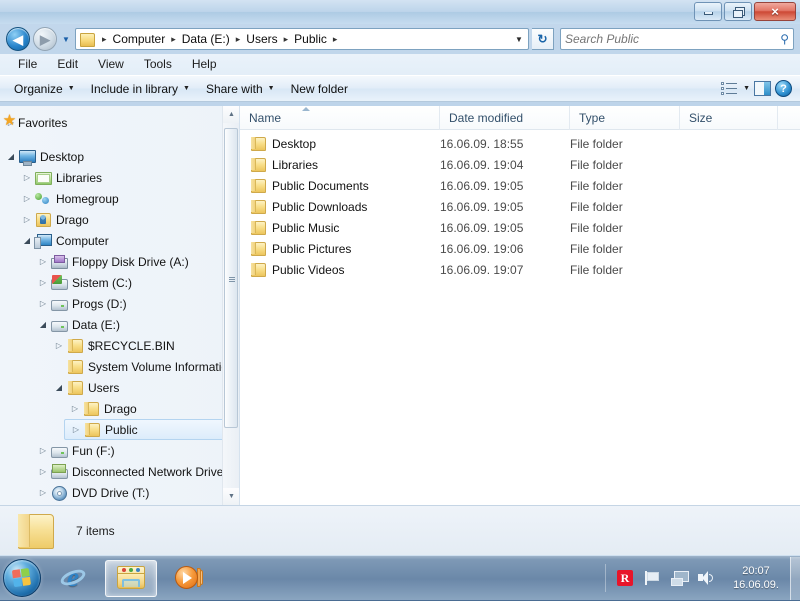  I want to click on tree-item-system-volume-information: System Volume Information, so click(143, 366).